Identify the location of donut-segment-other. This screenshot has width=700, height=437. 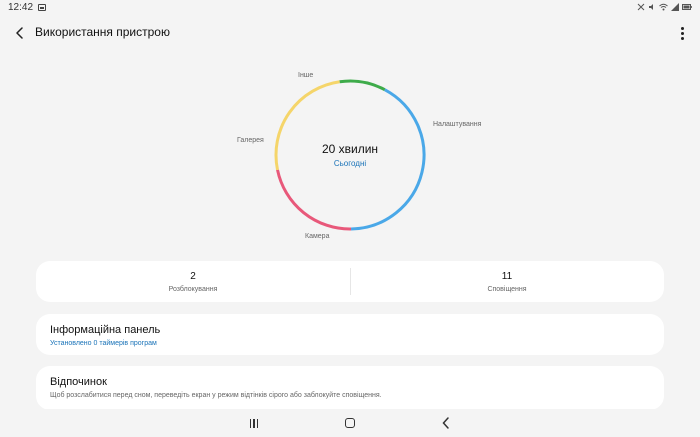
(362, 85).